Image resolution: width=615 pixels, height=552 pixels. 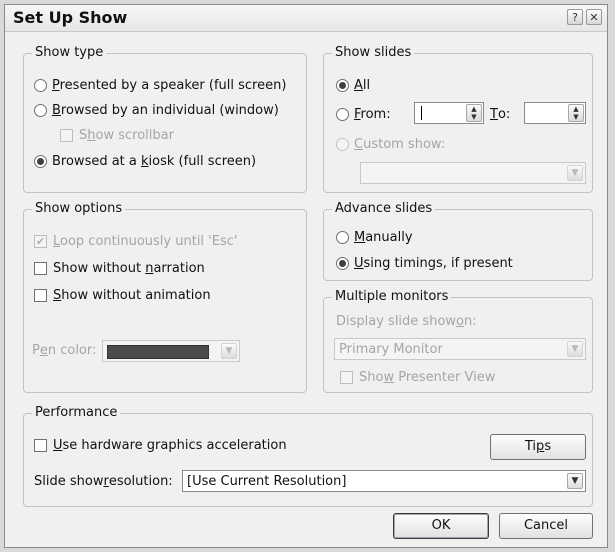 I want to click on radio-presented-by-speaker: Presented by a speaker (full screen), so click(x=160, y=85).